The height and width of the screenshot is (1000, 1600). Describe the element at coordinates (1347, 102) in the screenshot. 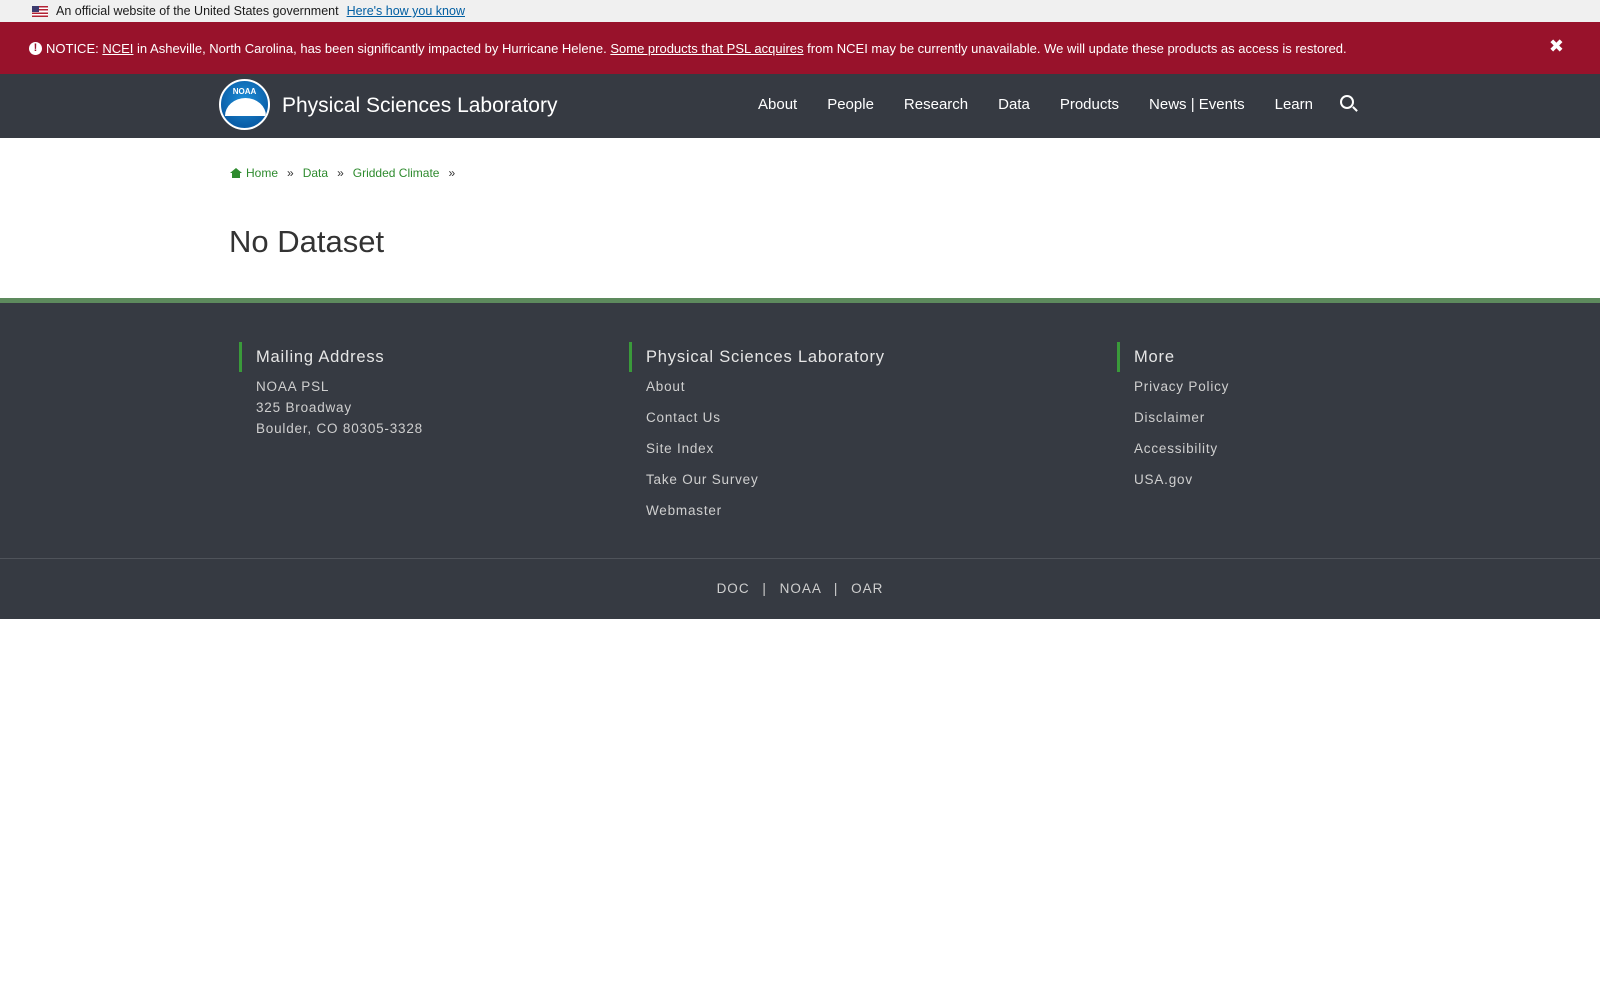

I see `search-icon` at that location.